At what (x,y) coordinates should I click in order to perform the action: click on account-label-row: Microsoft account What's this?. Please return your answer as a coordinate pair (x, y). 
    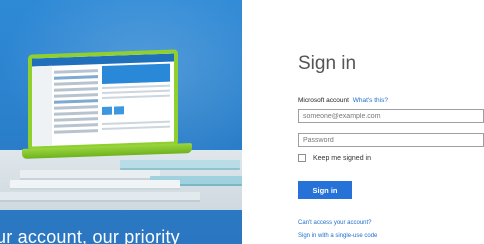
    Looking at the image, I should click on (343, 100).